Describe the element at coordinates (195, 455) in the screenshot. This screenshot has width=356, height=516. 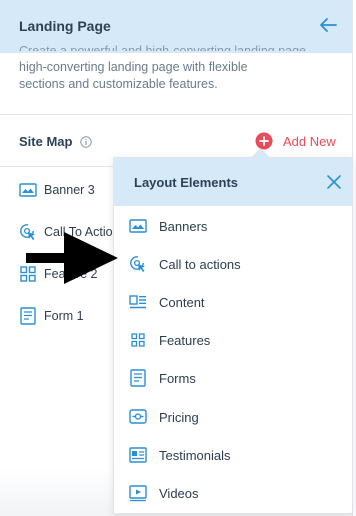
I see `layout-element-label: Testimonials` at that location.